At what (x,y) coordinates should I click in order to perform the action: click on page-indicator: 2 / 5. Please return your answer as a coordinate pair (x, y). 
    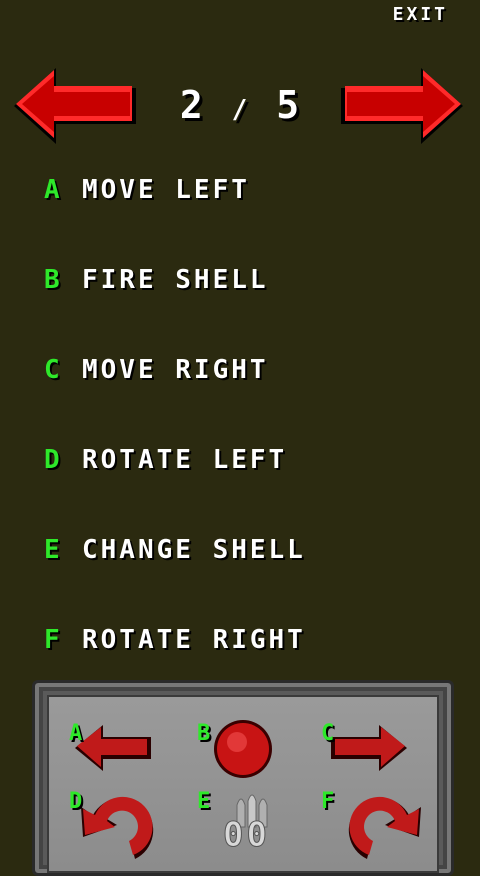
    Looking at the image, I should click on (241, 105).